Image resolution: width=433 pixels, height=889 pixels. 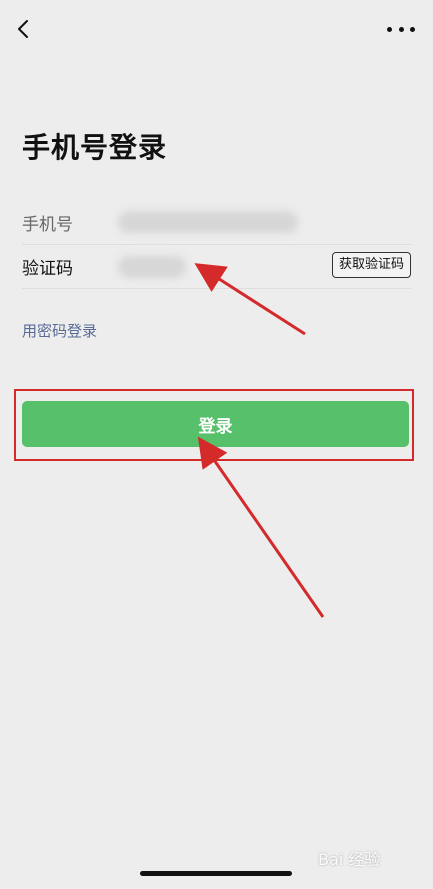 I want to click on login-button: 登录, so click(x=215, y=424).